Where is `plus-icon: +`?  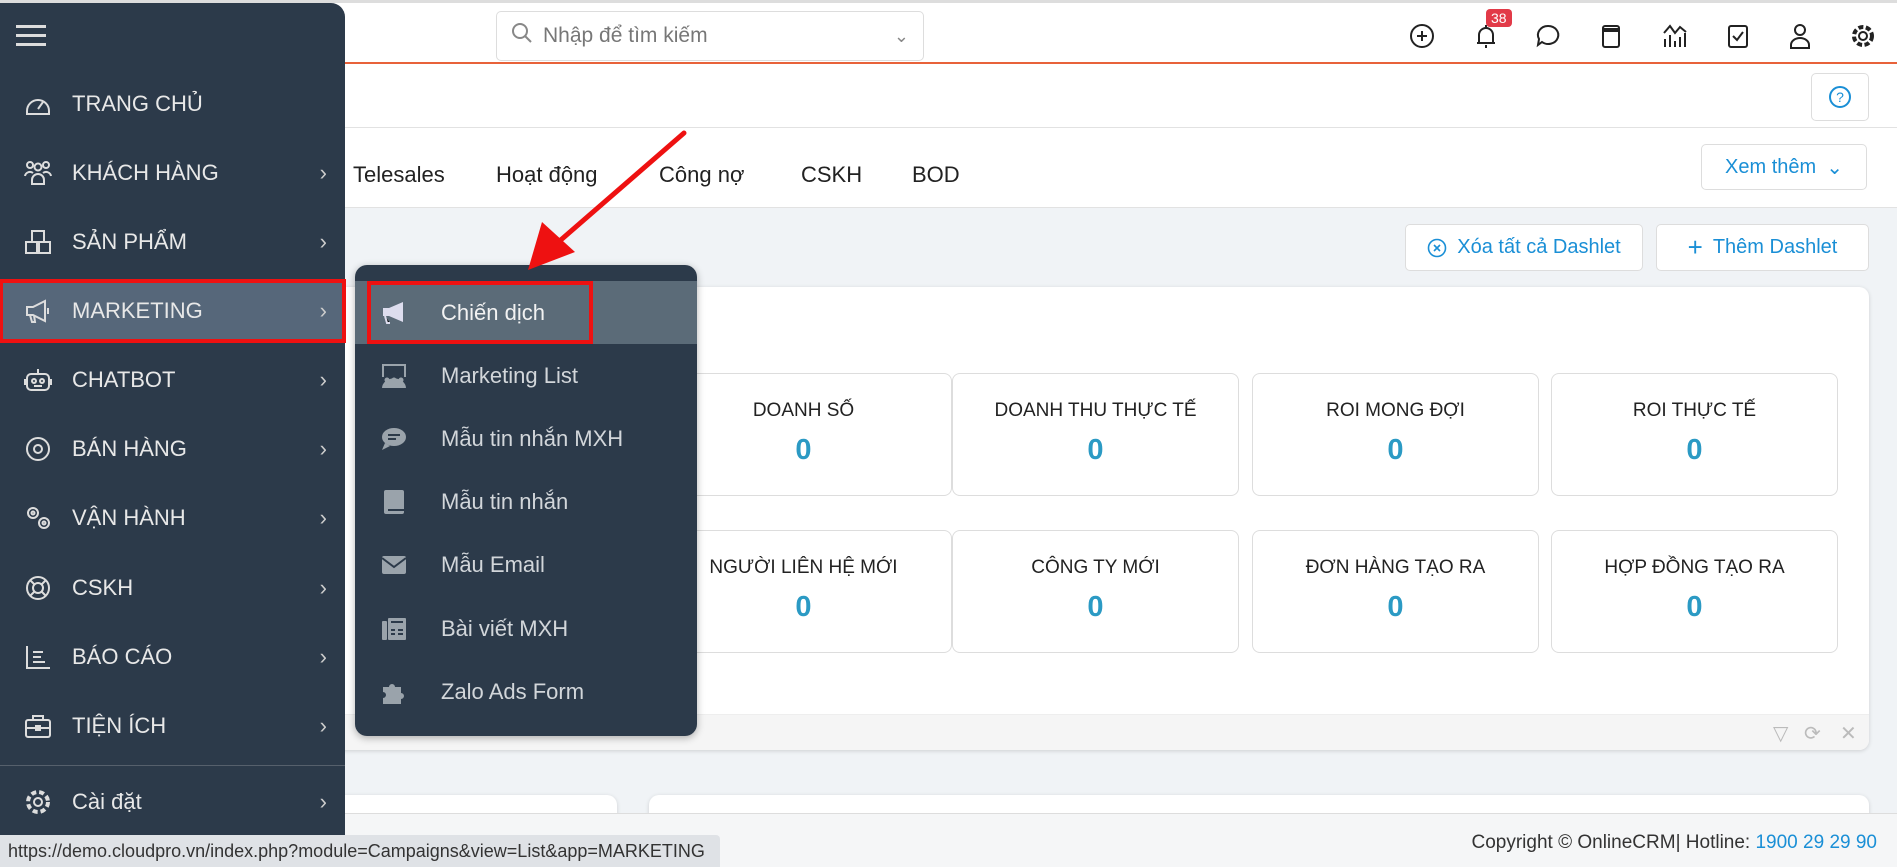 plus-icon: + is located at coordinates (1695, 247).